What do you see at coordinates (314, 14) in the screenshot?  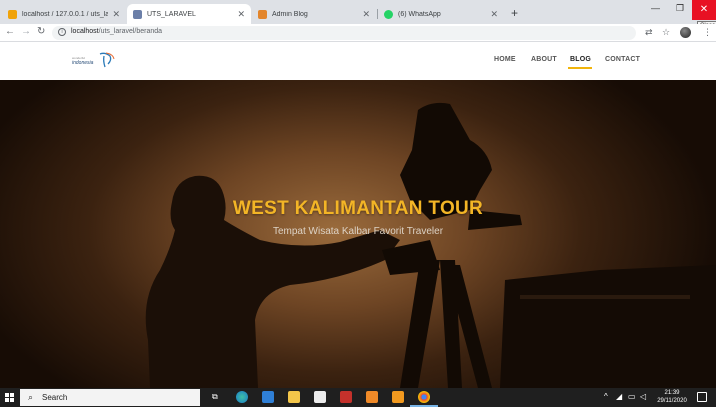 I see `tab-admin-blog: Admin Blog ✕` at bounding box center [314, 14].